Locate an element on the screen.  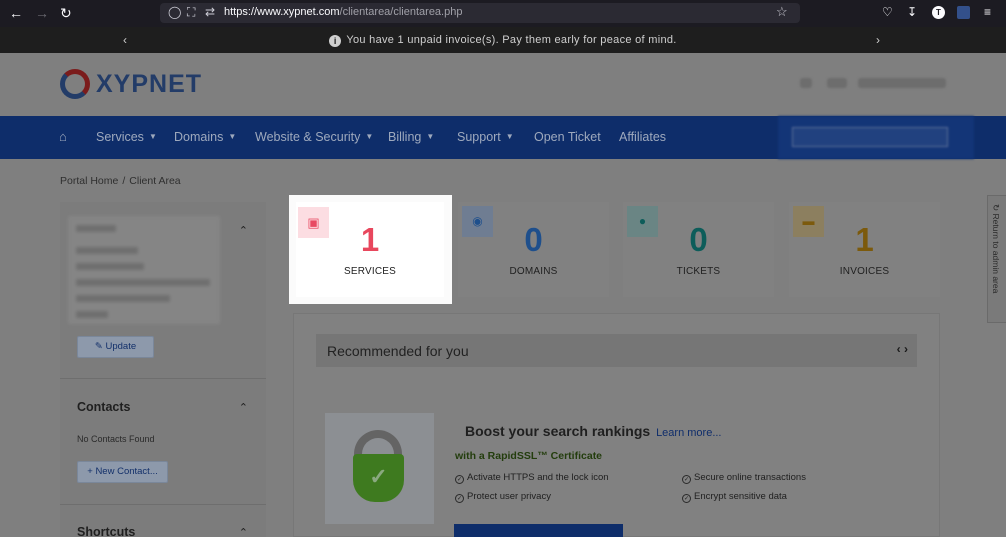
chevron-left-icon: ‹ is located at coordinates (899, 349).